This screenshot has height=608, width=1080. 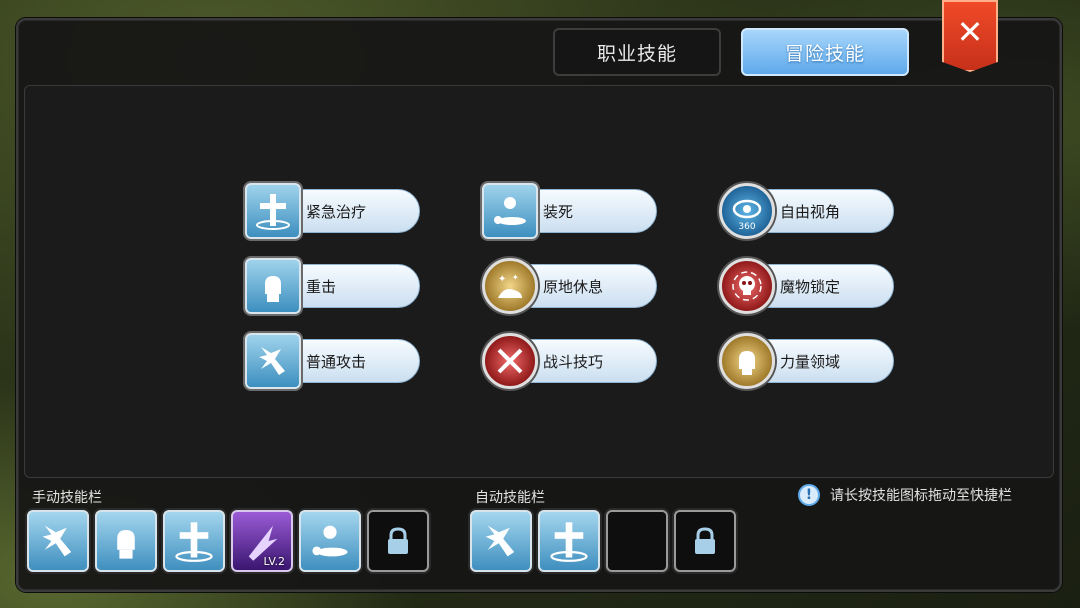 What do you see at coordinates (747, 361) in the screenshot?
I see `power-field-fist-icon` at bounding box center [747, 361].